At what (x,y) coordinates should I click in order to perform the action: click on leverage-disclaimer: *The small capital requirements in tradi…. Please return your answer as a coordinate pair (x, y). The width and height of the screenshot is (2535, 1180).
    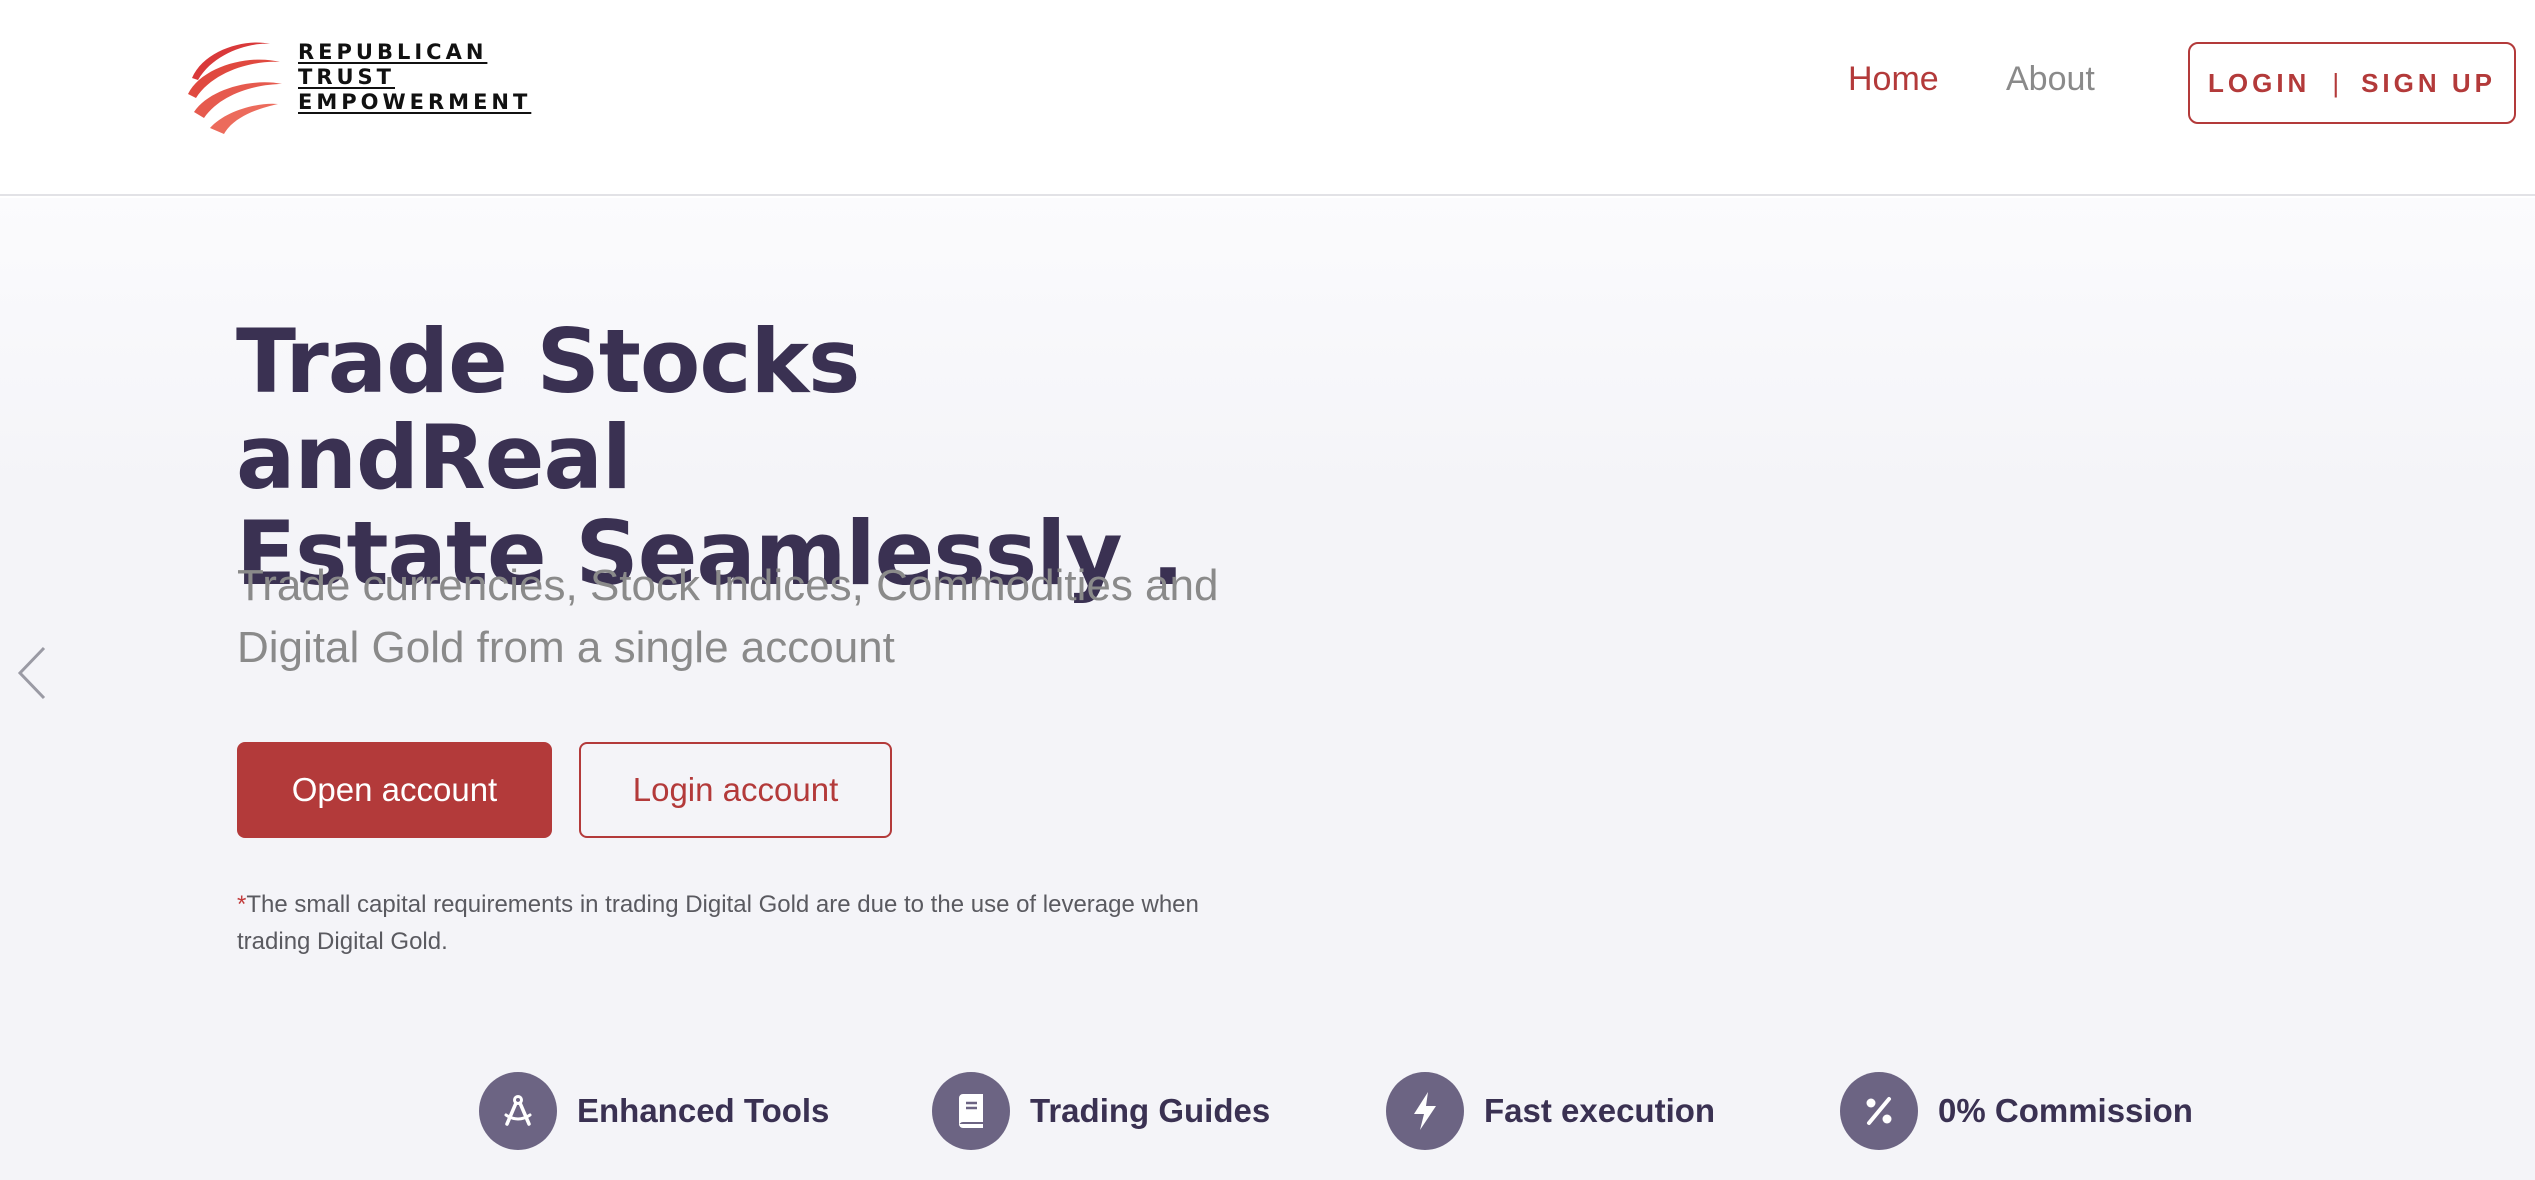
    Looking at the image, I should click on (737, 923).